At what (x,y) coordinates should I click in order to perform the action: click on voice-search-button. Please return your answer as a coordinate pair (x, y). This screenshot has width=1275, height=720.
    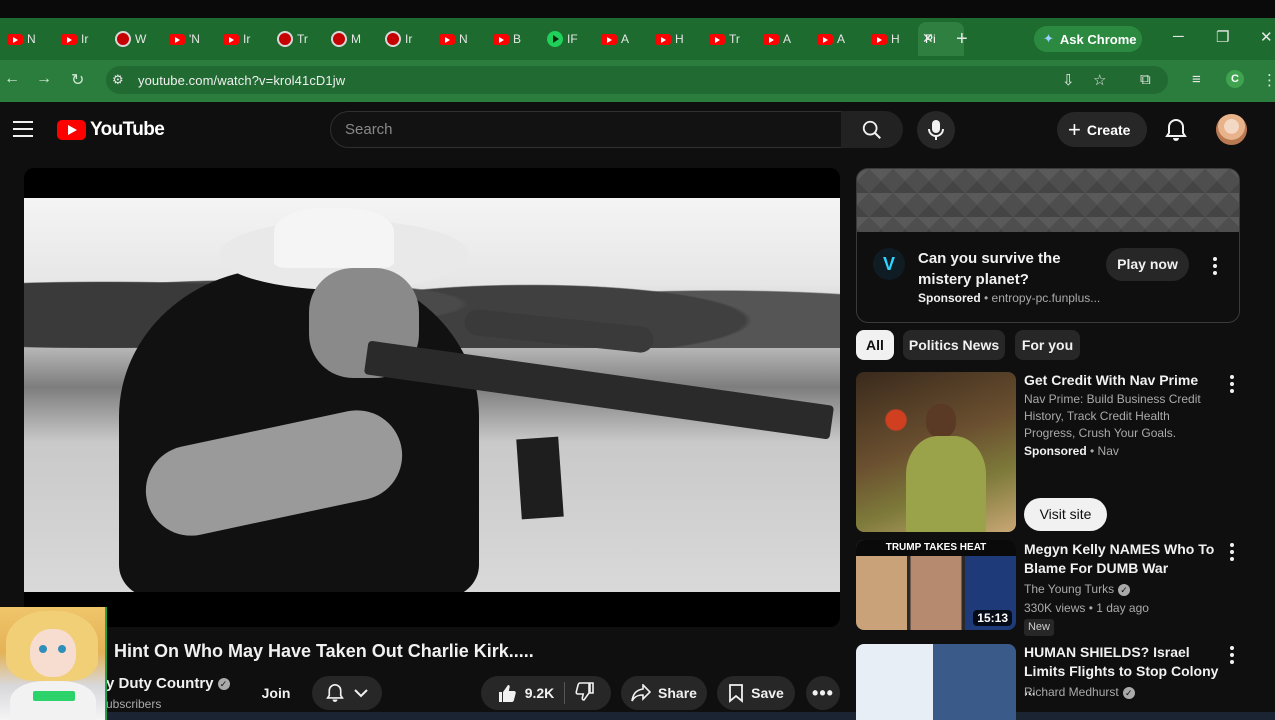
    Looking at the image, I should click on (936, 130).